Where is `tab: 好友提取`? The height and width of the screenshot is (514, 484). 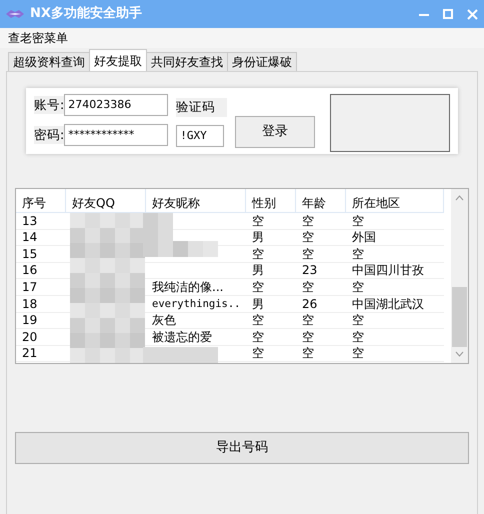
tab: 好友提取 is located at coordinates (118, 60).